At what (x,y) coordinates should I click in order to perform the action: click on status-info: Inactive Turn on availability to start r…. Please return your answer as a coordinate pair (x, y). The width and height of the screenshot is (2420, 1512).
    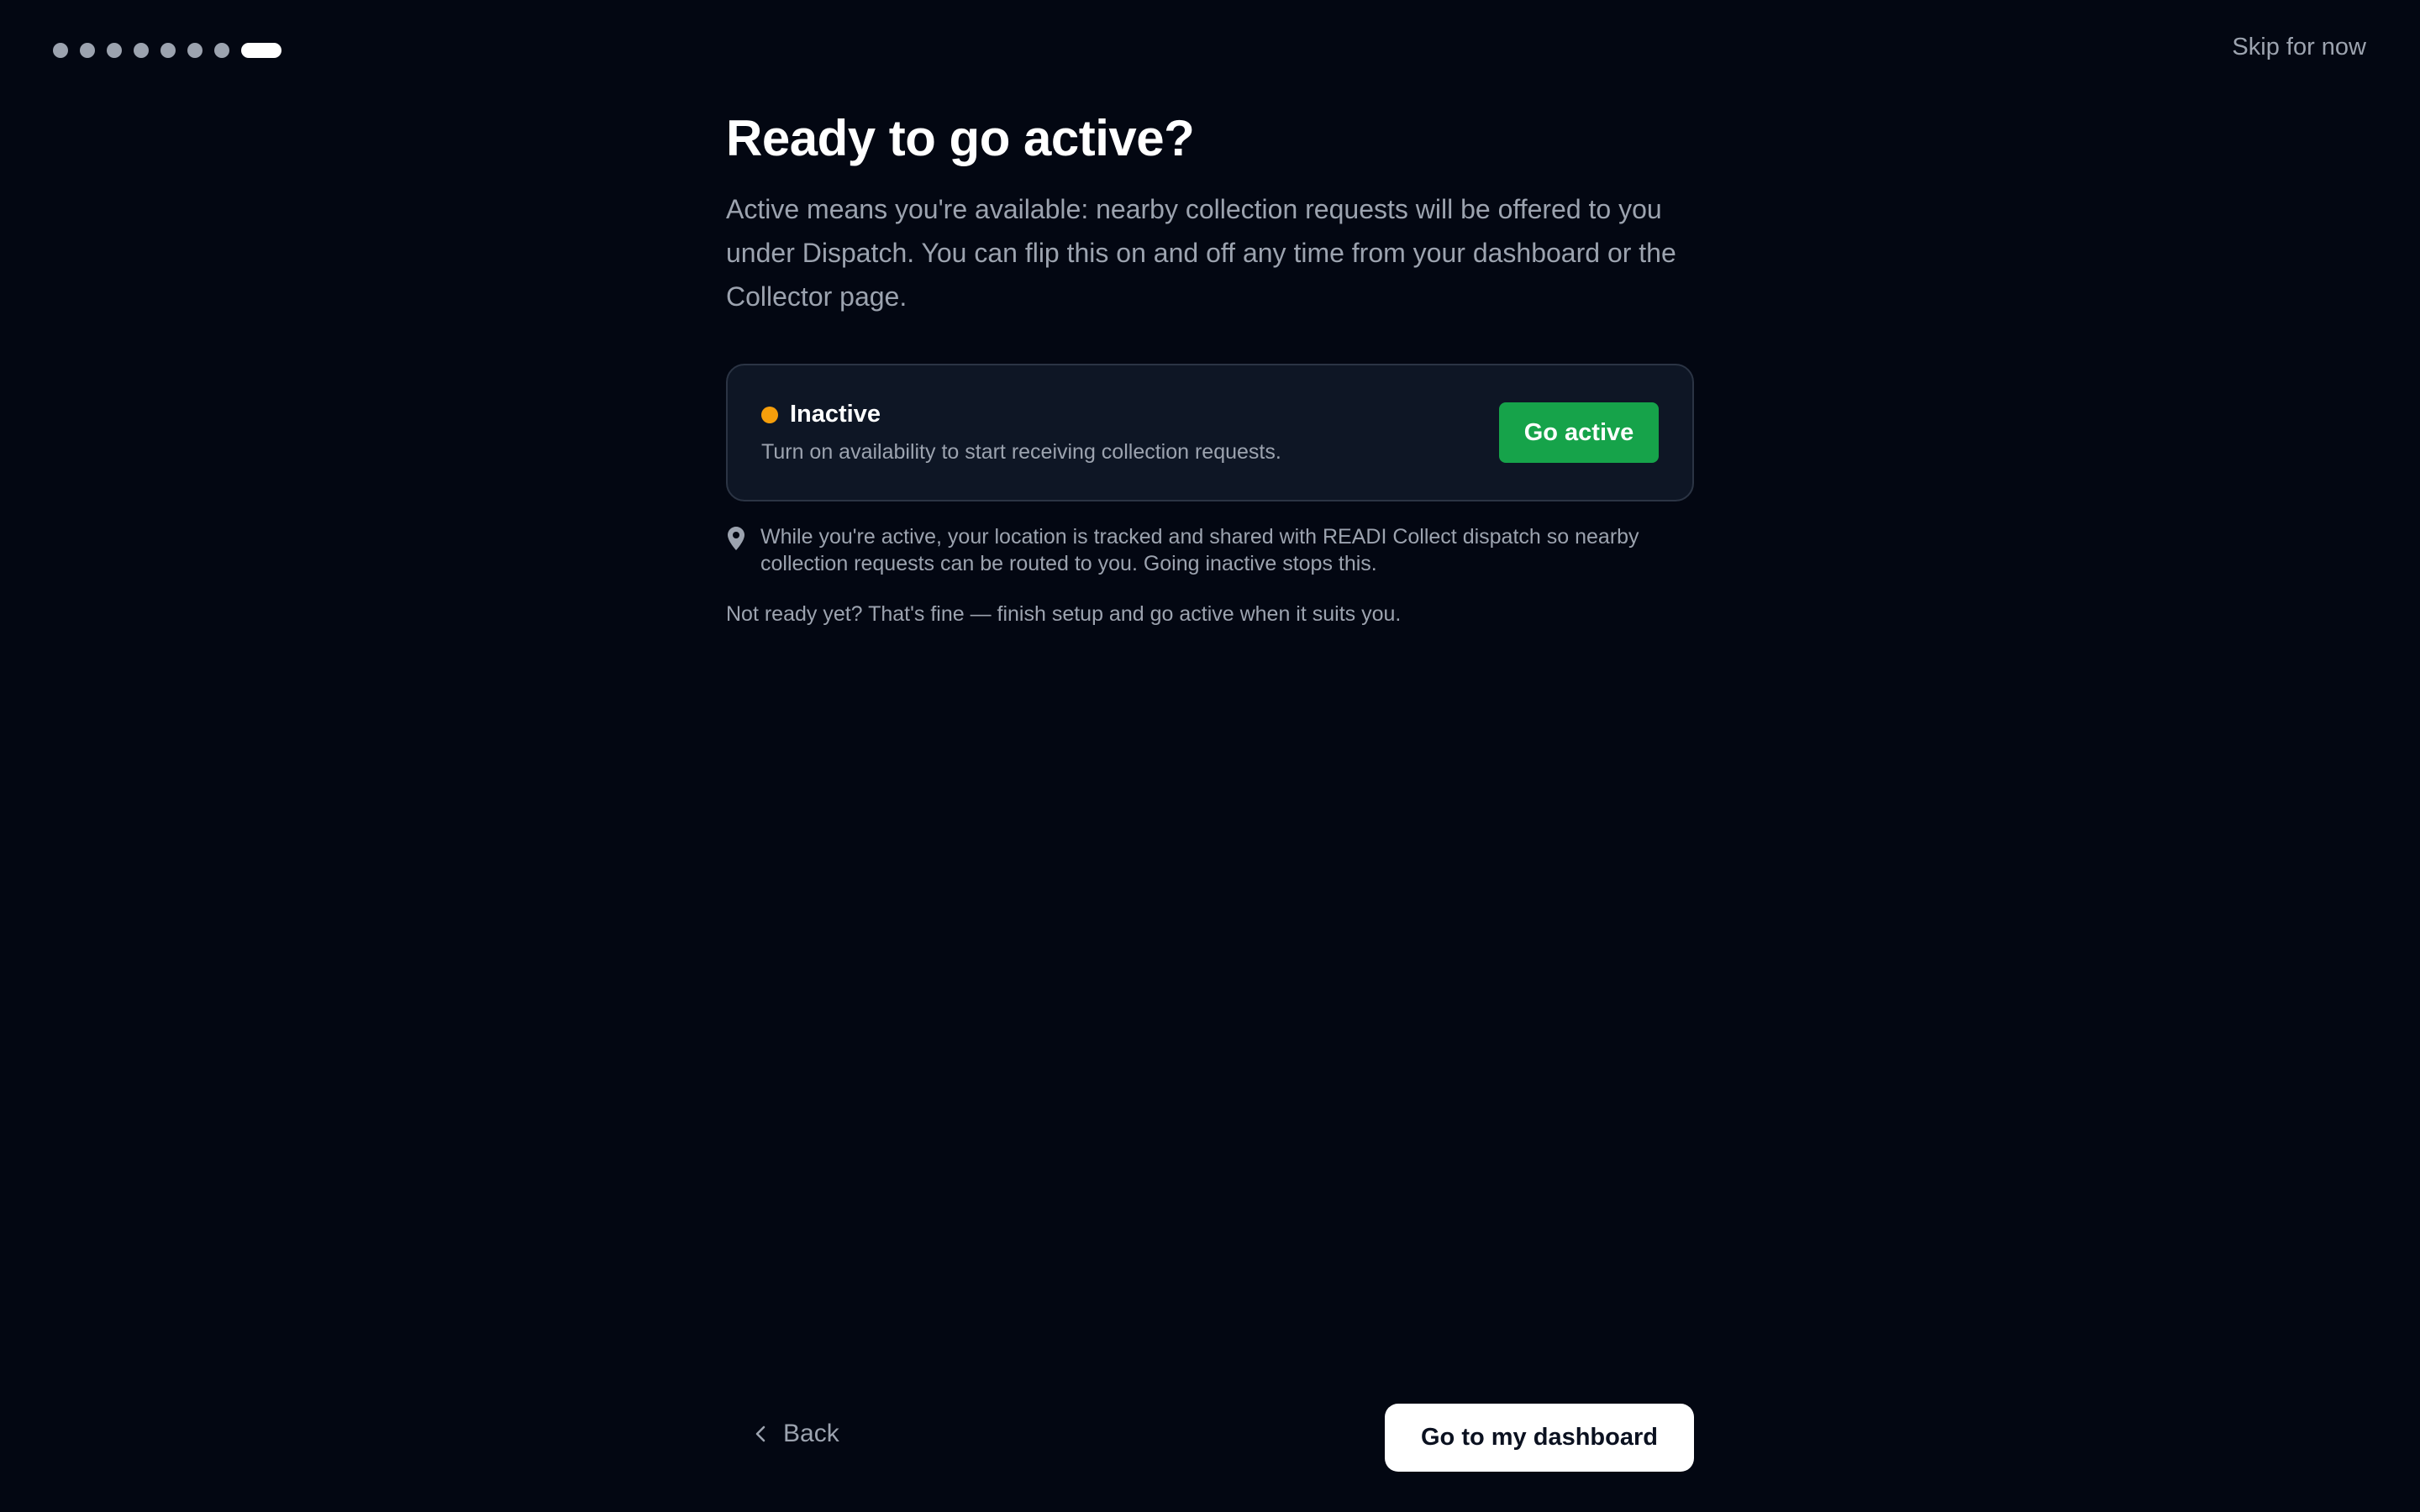
    Looking at the image, I should click on (1021, 433).